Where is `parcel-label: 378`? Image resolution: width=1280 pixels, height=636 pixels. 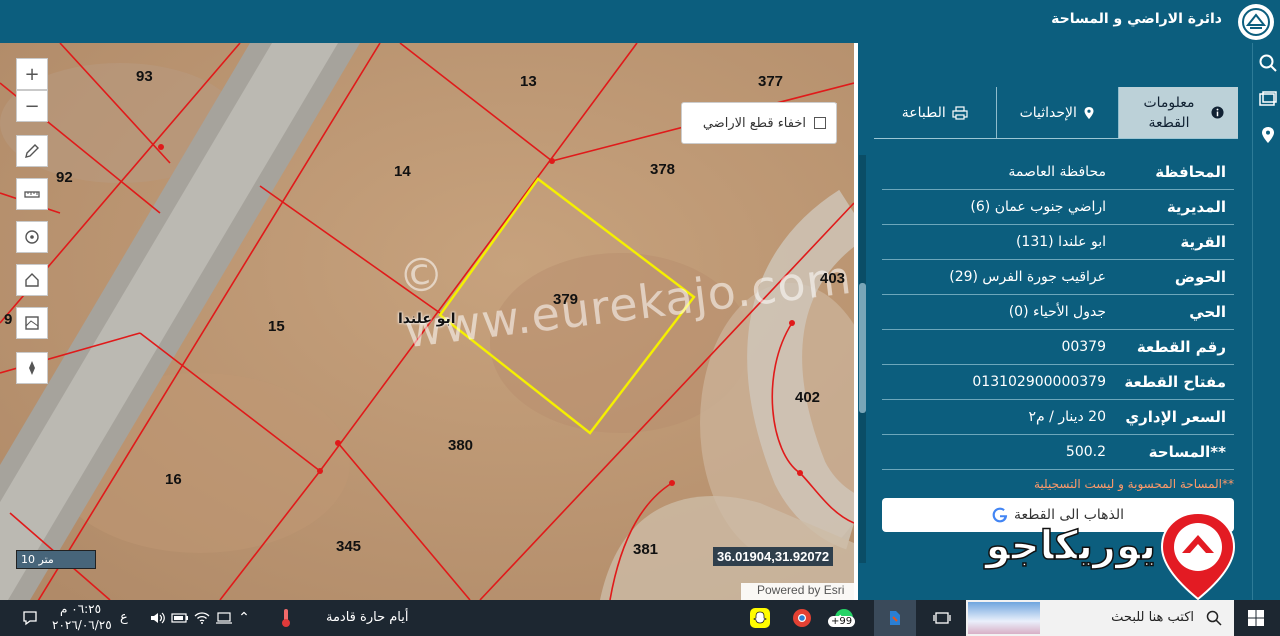
parcel-label: 378 is located at coordinates (662, 169).